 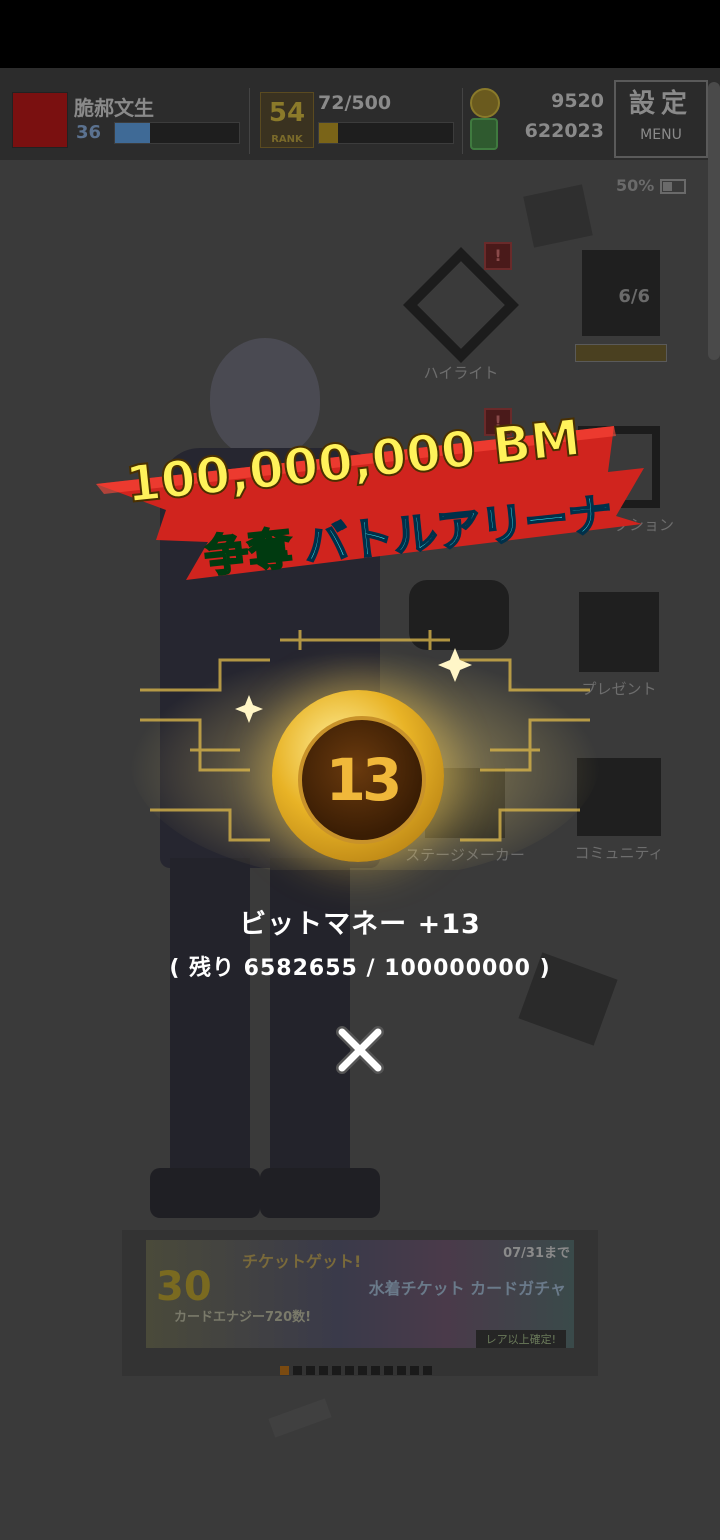 I want to click on remaining-text: ( 残り 6582655 / 100000000 ), so click(x=360, y=968).